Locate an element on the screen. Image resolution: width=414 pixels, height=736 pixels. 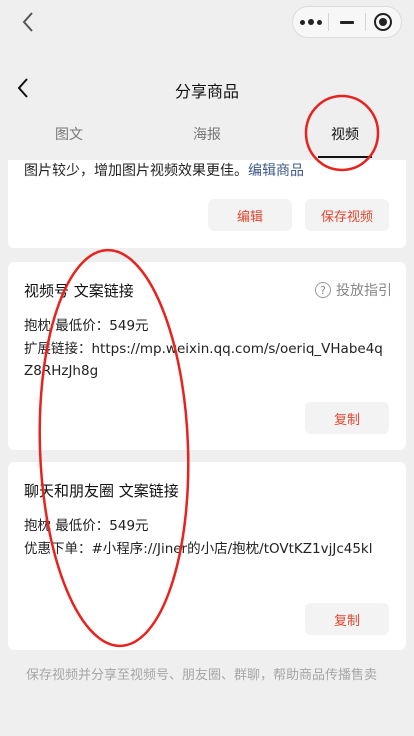
minimize-icon is located at coordinates (346, 22).